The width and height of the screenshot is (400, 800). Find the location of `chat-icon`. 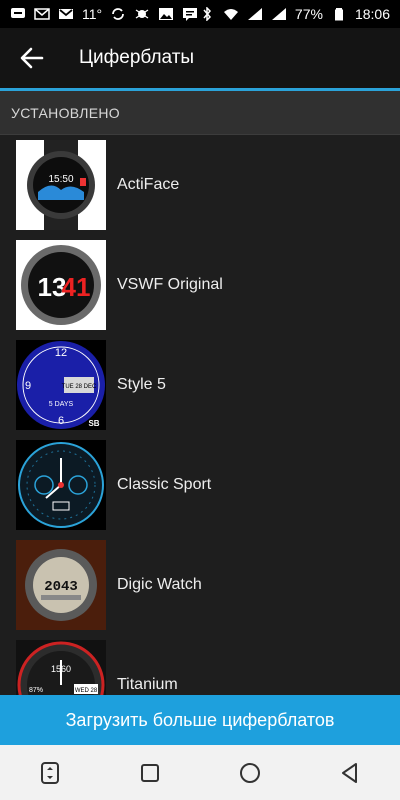

chat-icon is located at coordinates (190, 14).